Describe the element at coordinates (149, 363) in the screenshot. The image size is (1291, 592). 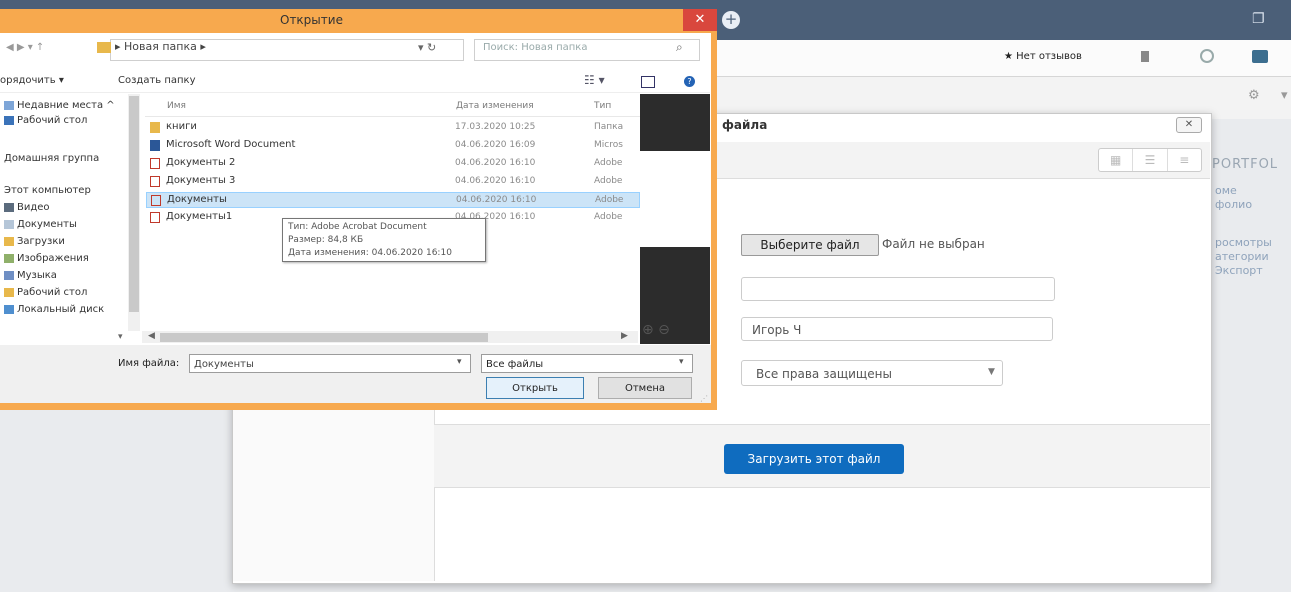
I see `file-name-label: Имя файла:` at that location.